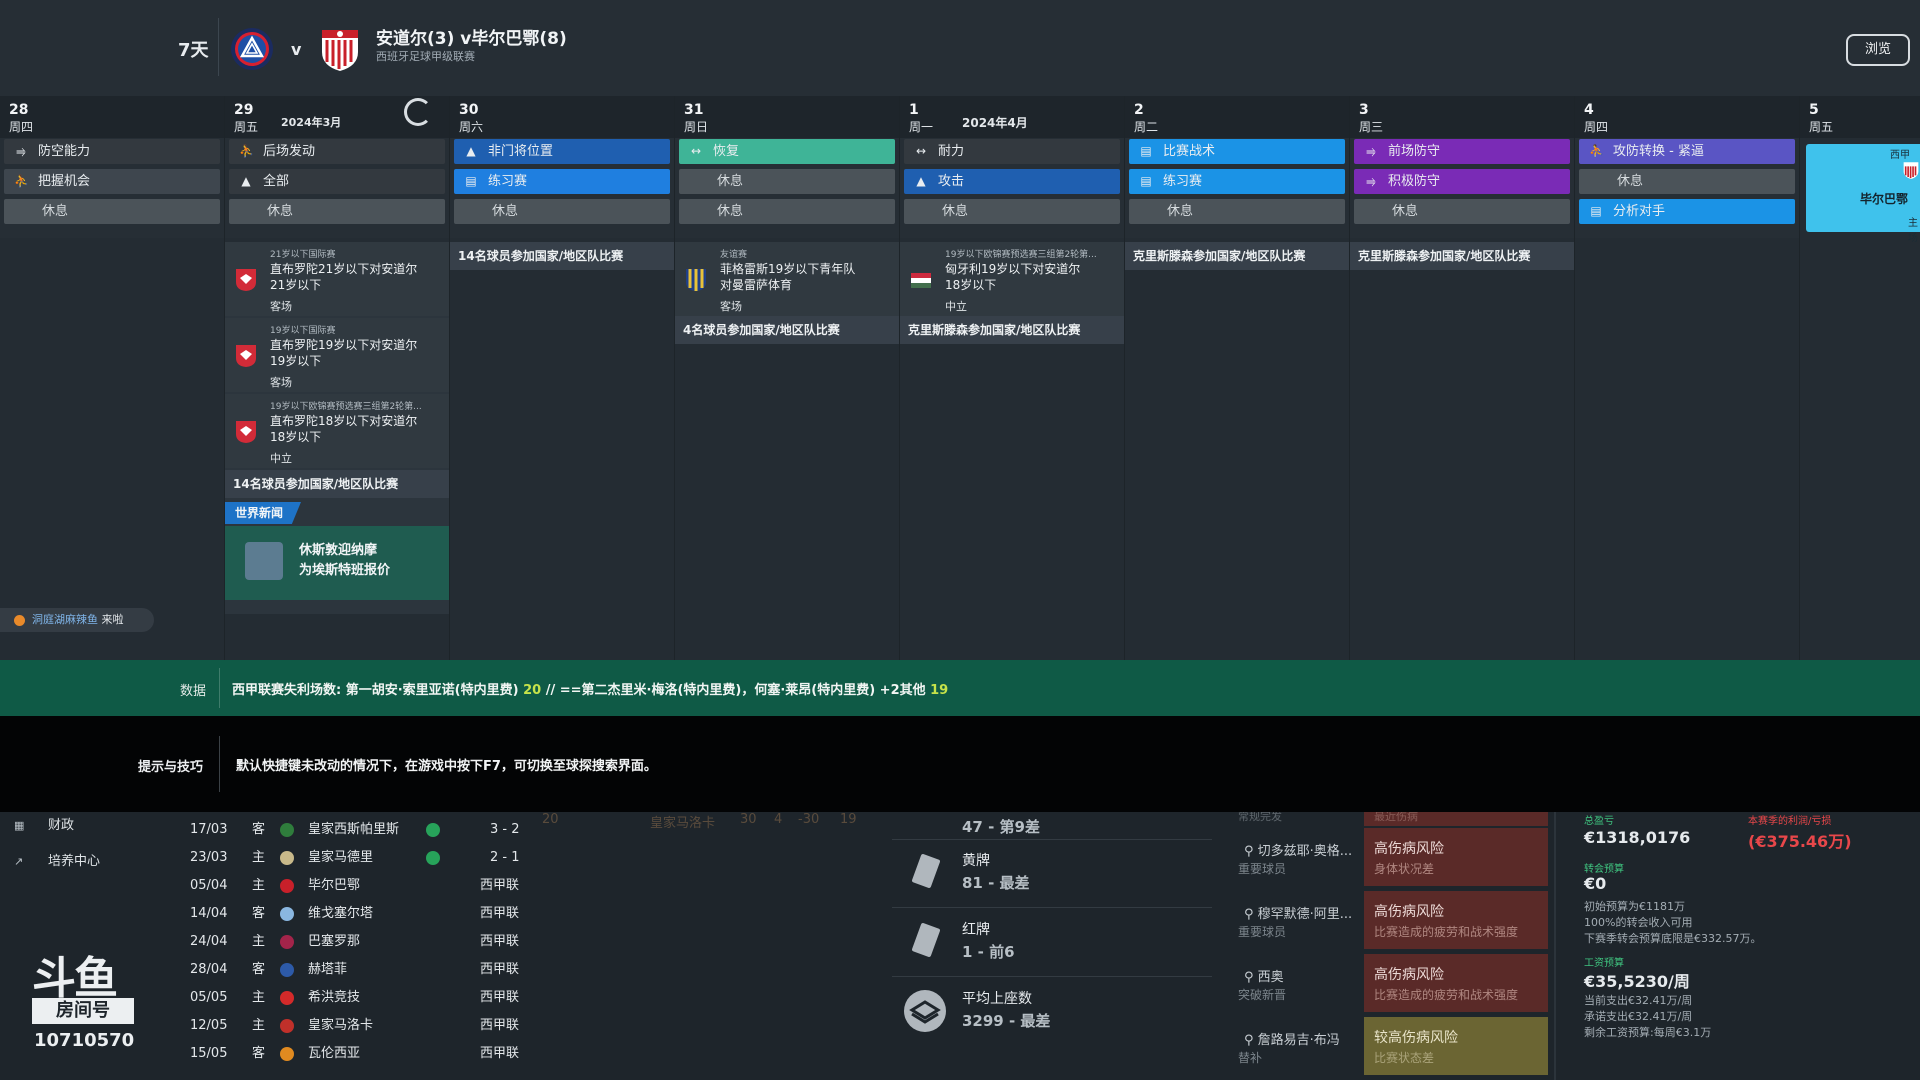 The width and height of the screenshot is (1920, 1080). What do you see at coordinates (1012, 151) in the screenshot?
I see `session-slot: ↔ 耐力` at bounding box center [1012, 151].